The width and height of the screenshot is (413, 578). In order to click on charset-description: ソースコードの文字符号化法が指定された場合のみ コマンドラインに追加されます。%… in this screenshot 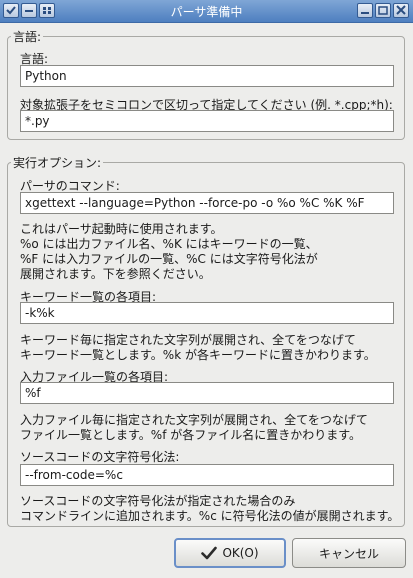, I will do `click(210, 508)`.